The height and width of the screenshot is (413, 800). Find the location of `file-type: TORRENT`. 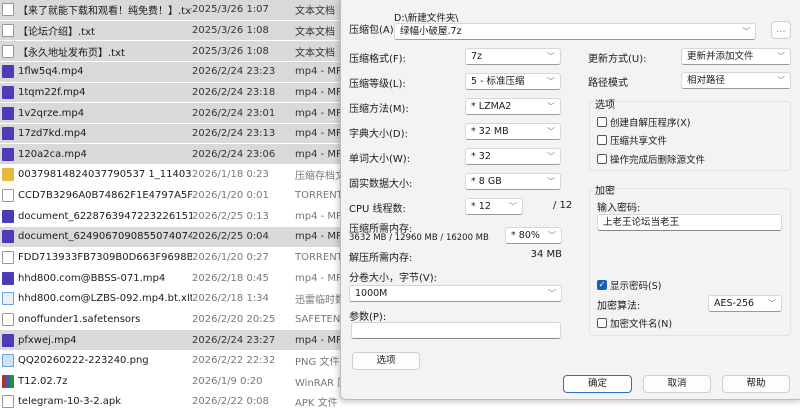

file-type: TORRENT is located at coordinates (319, 196).